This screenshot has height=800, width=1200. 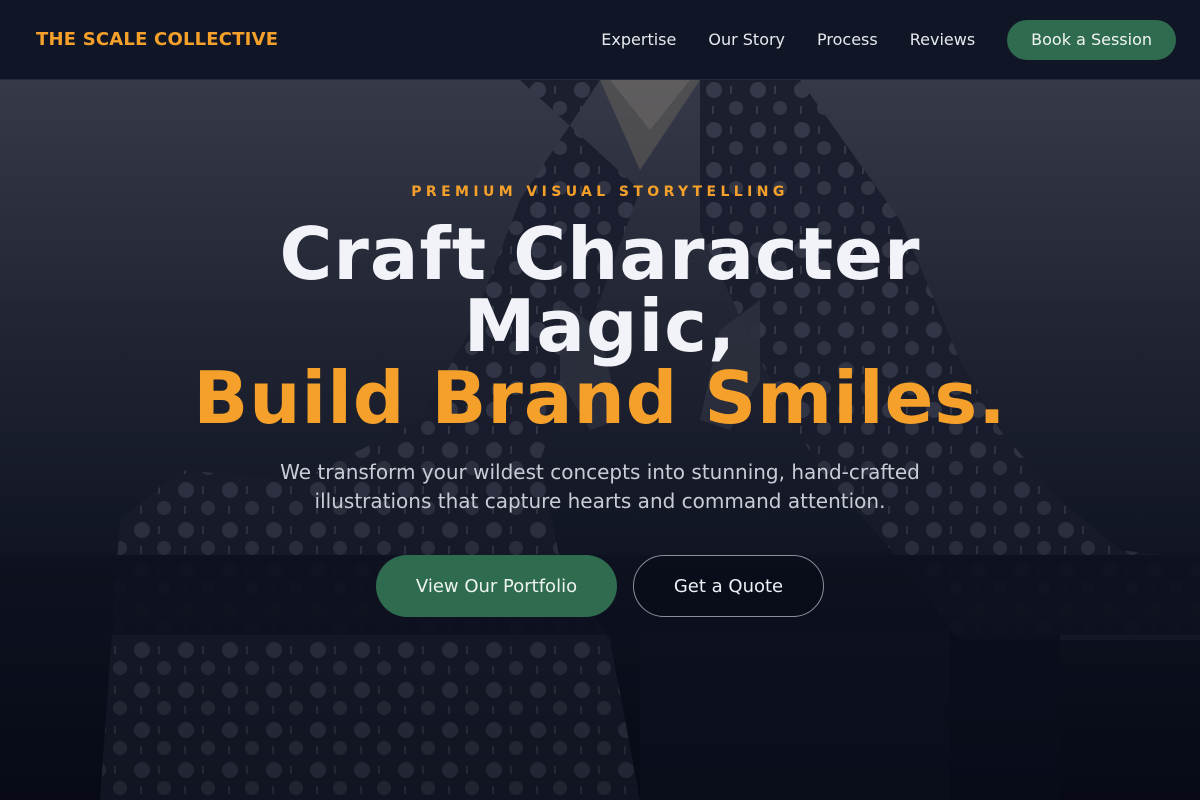 What do you see at coordinates (157, 39) in the screenshot?
I see `brand-logo-text: THE SCALE COLLECTIVE` at bounding box center [157, 39].